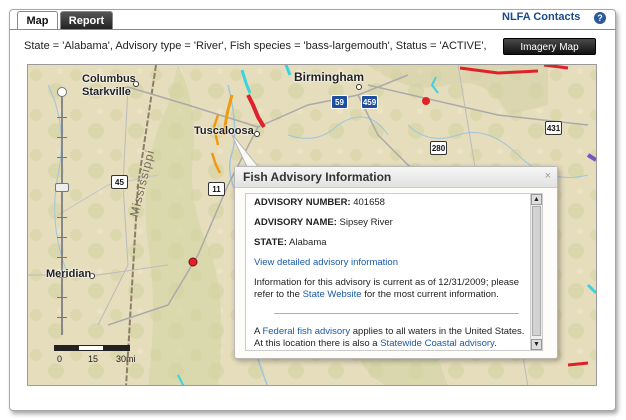 The image size is (626, 420). Describe the element at coordinates (126, 359) in the screenshot. I see `scale-label: 30mi` at that location.